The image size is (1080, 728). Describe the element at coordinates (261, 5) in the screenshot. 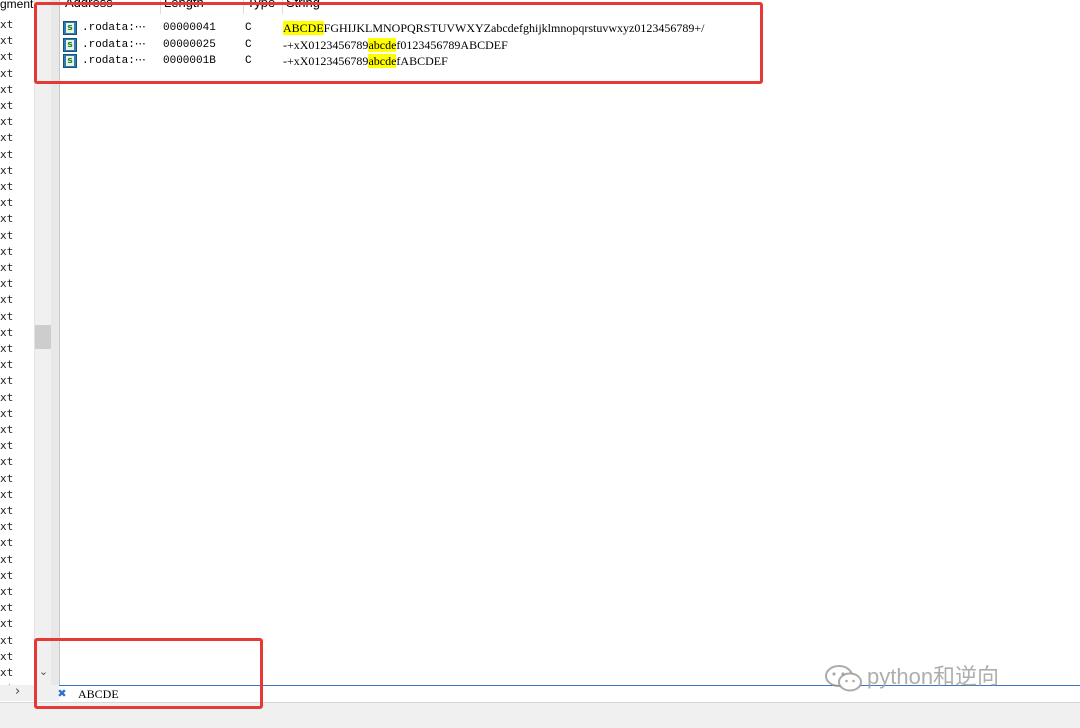

I see `column-header-type: Type` at that location.